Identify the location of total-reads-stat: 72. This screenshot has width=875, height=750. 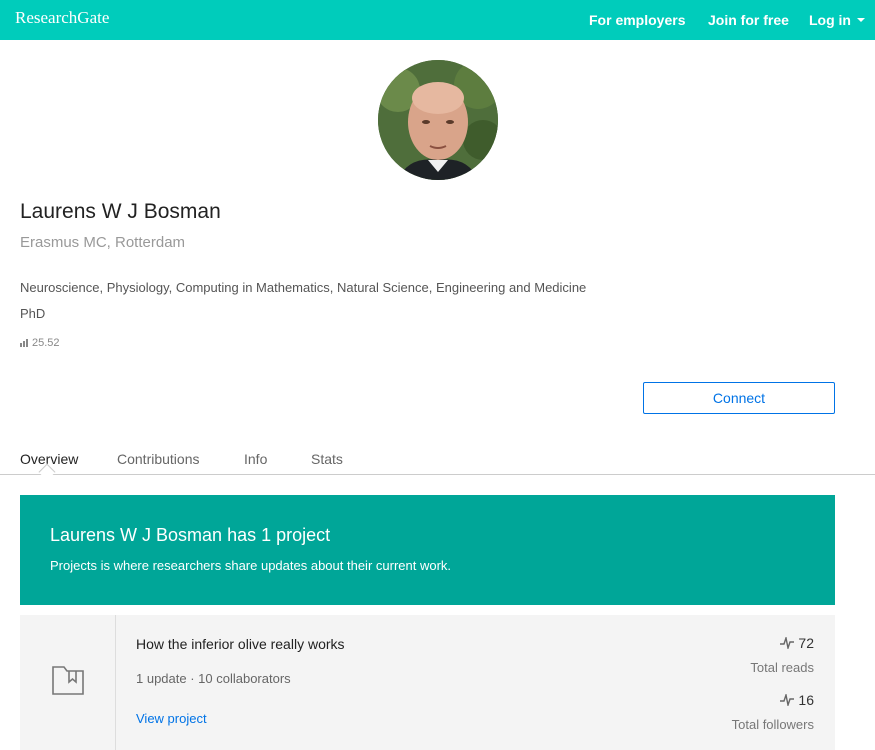
(797, 643).